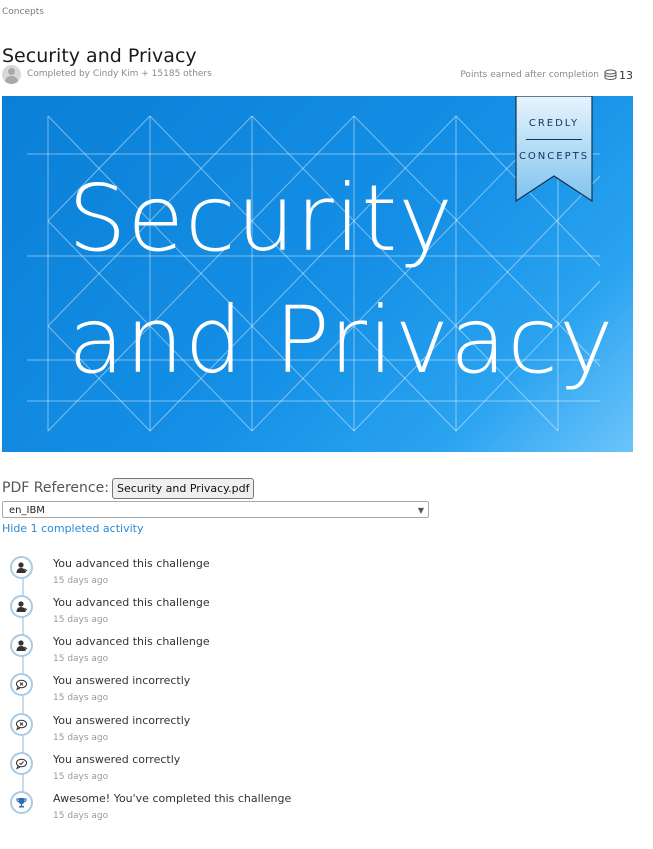 The width and height of the screenshot is (653, 849). I want to click on activity-title: You answered correctly, so click(117, 759).